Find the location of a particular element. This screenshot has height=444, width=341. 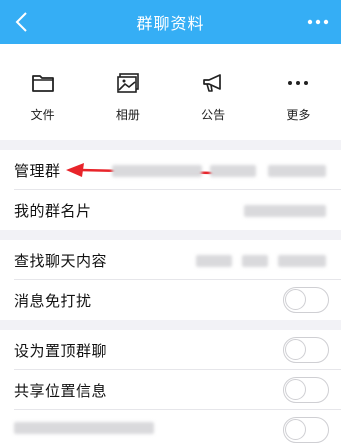

tool-album: 相册 is located at coordinates (127, 92).